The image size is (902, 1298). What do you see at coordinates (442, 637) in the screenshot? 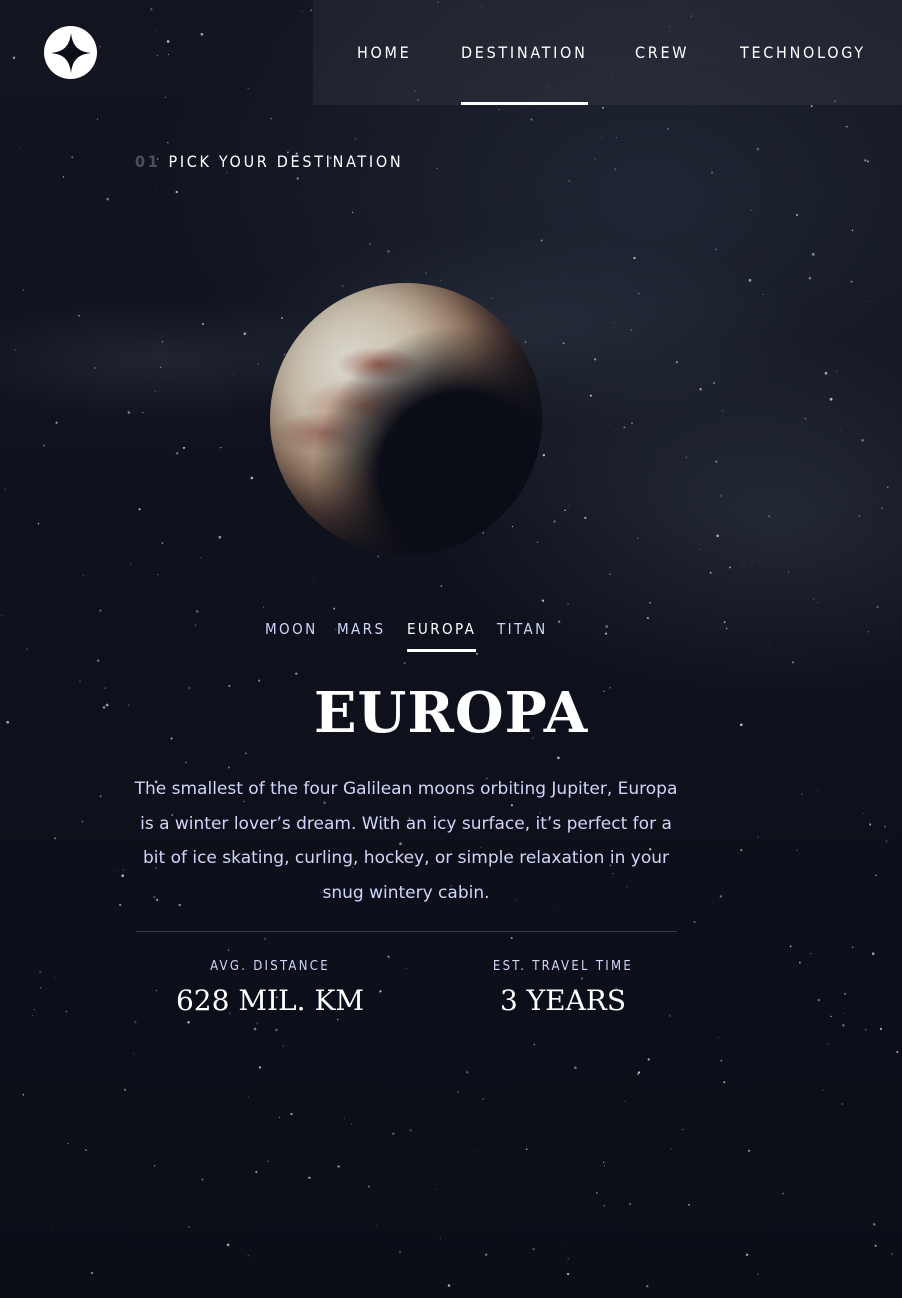
I see `tab-europa: EUROPA` at bounding box center [442, 637].